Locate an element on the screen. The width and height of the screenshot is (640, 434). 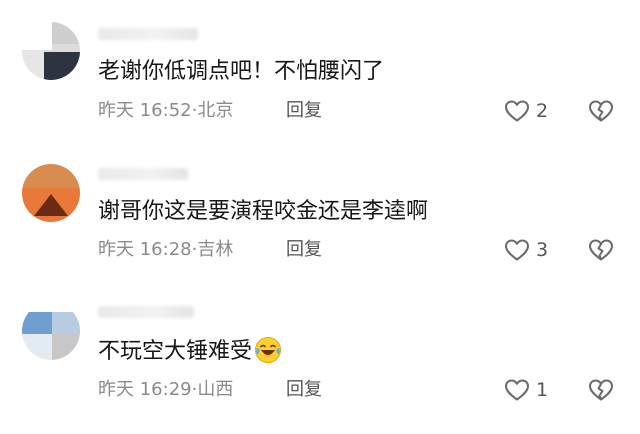
comment-location: 北京 is located at coordinates (215, 110).